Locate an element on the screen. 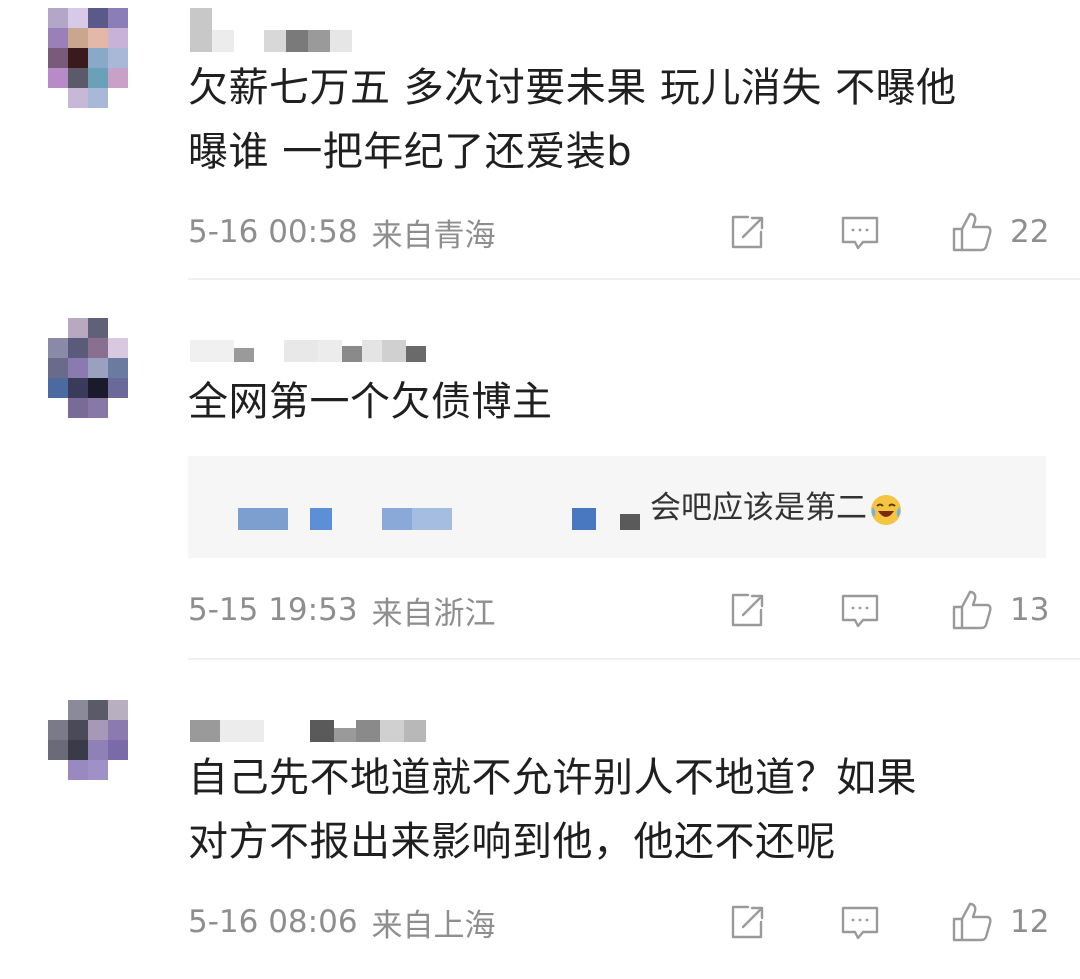 Image resolution: width=1080 pixels, height=979 pixels. comment-meta: 5-16 08:06 来自上海 12 is located at coordinates (619, 922).